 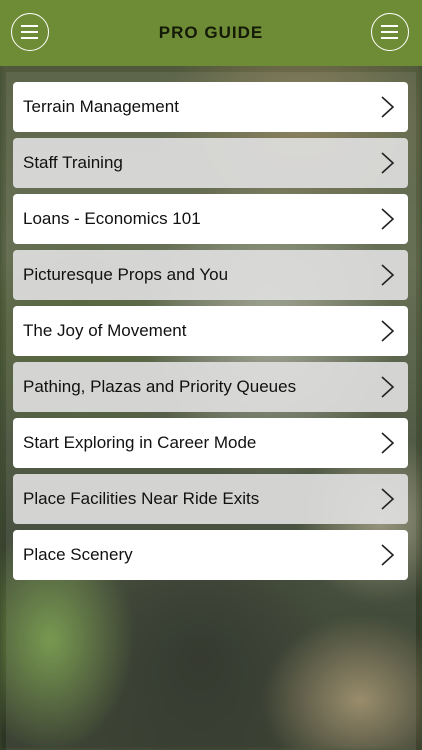 What do you see at coordinates (78, 554) in the screenshot?
I see `guide-item-label: Place Scenery` at bounding box center [78, 554].